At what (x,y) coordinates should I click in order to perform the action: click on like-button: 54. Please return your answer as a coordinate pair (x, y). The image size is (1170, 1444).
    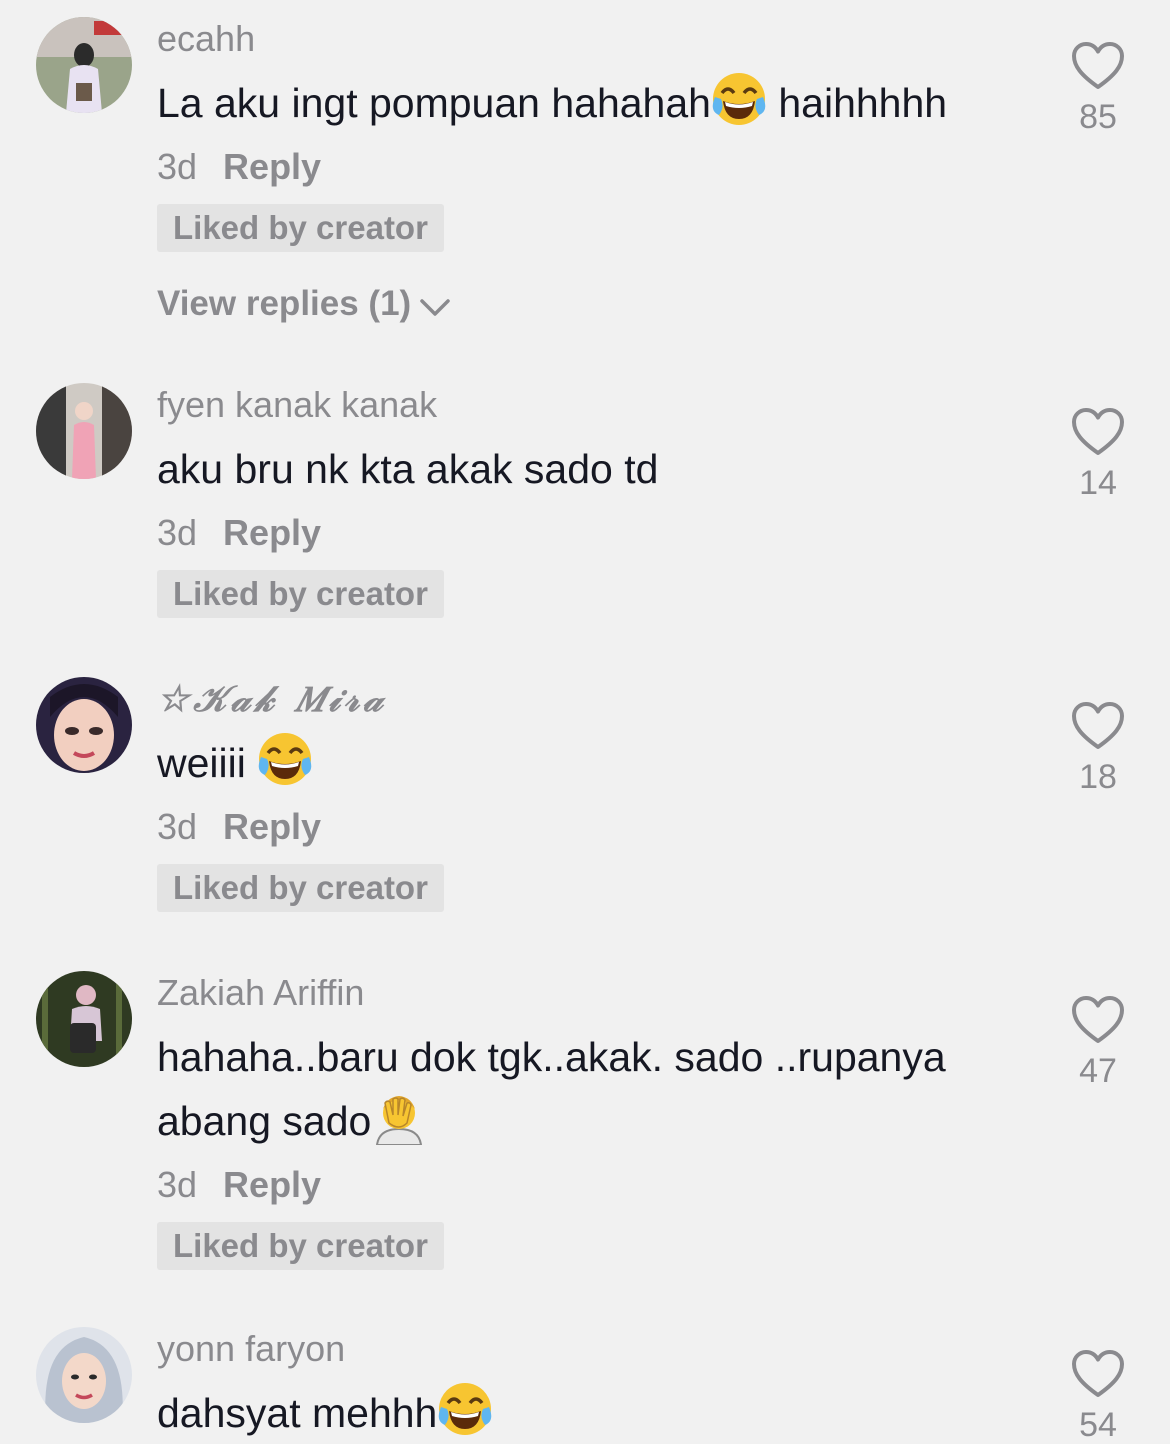
    Looking at the image, I should click on (1098, 1396).